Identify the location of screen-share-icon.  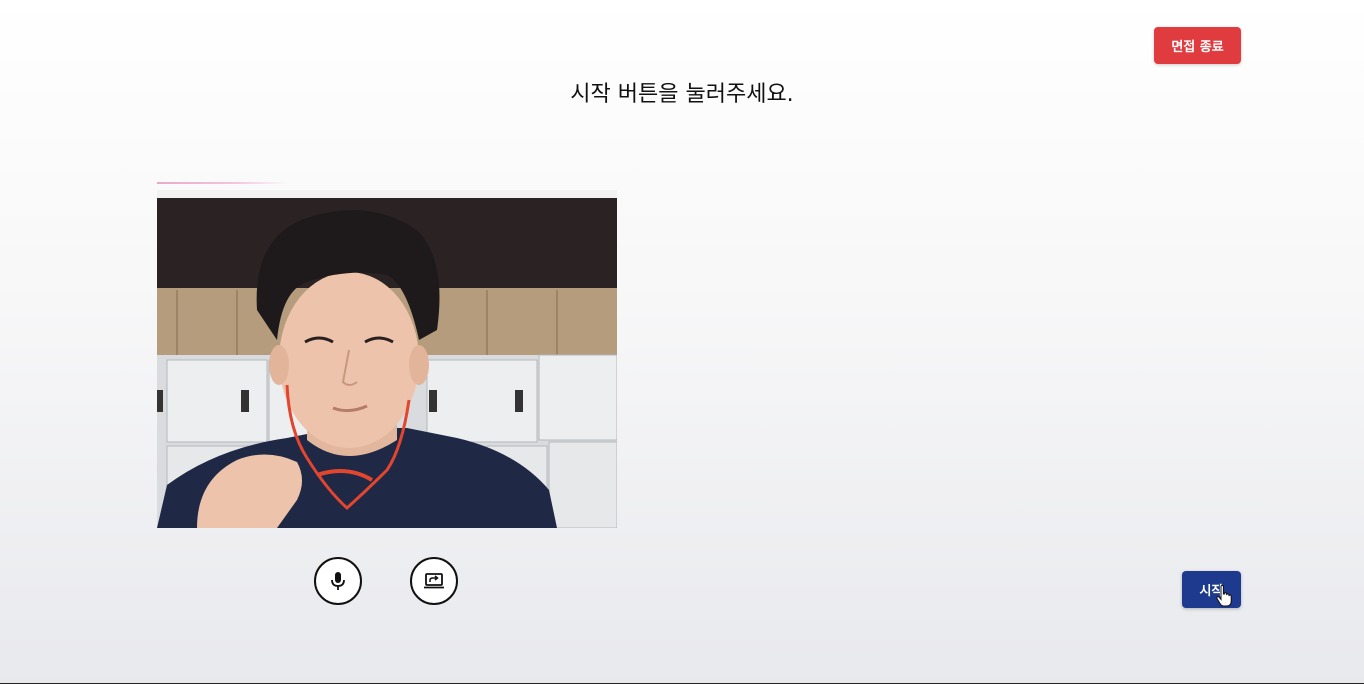
(434, 581).